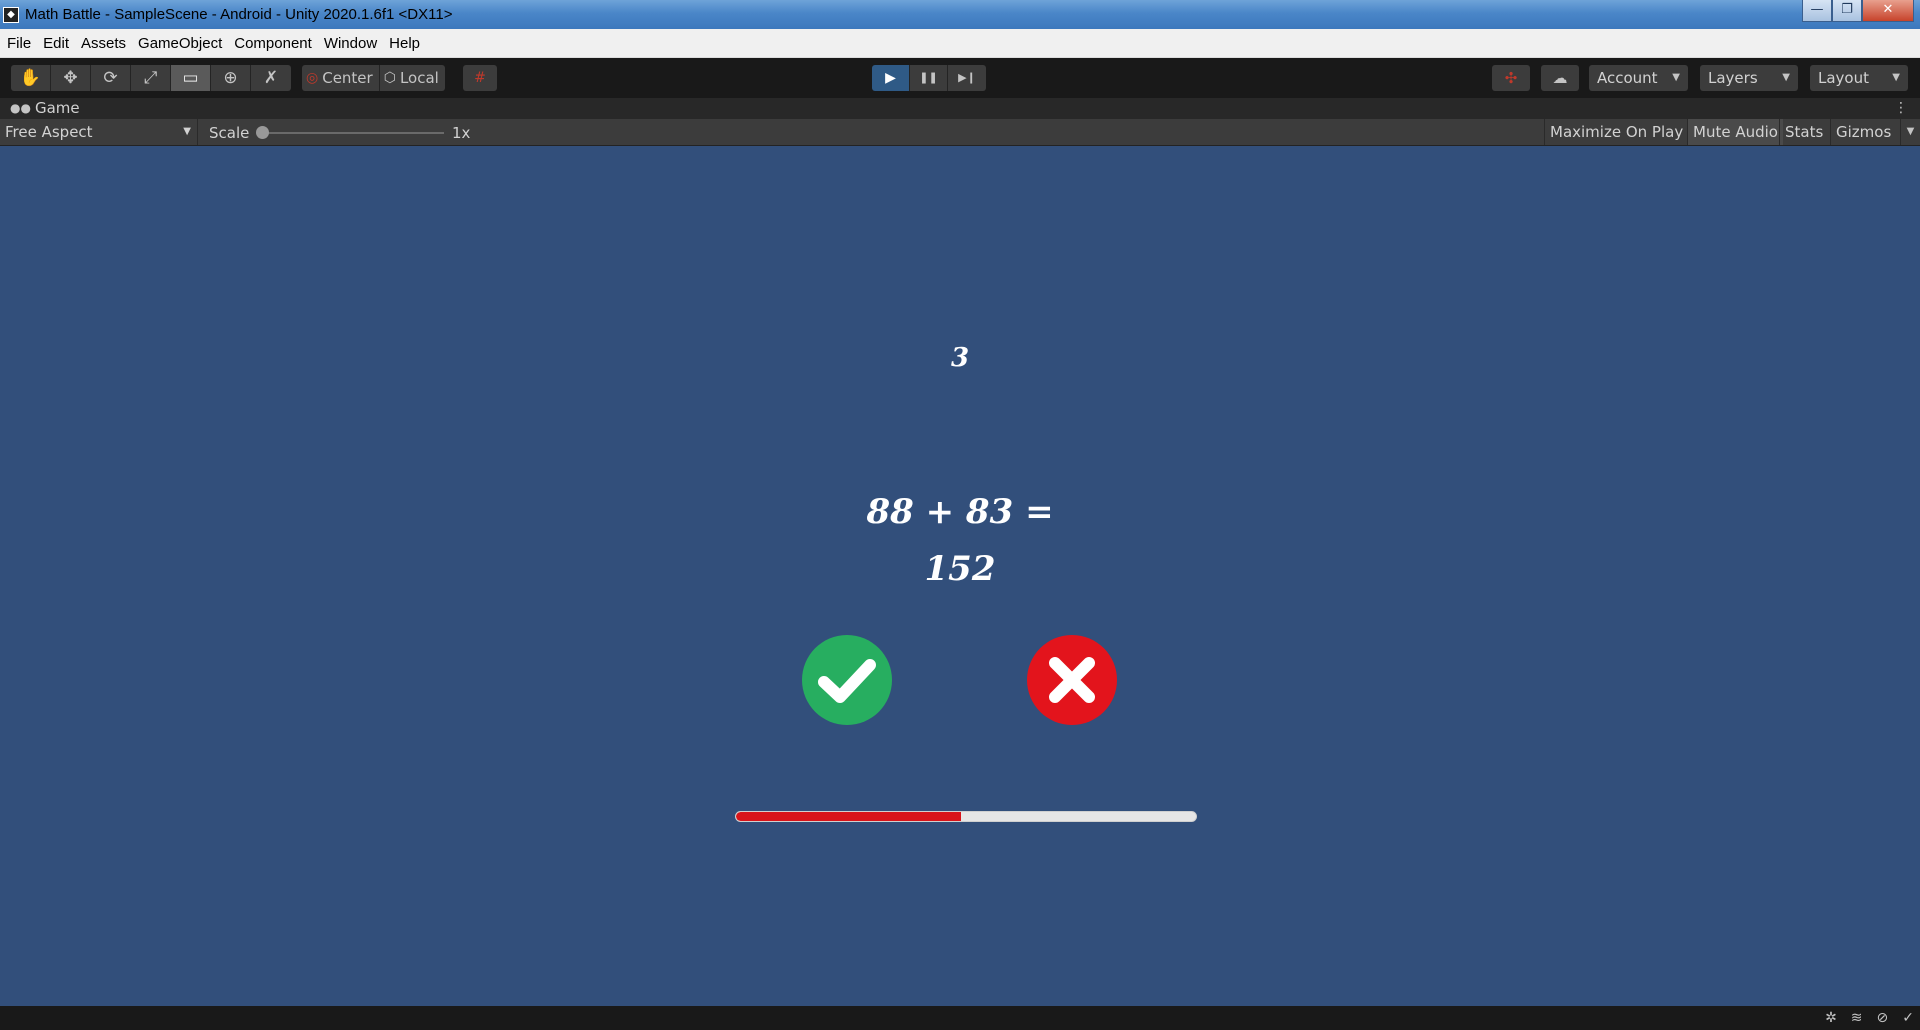 The image size is (1920, 1030). What do you see at coordinates (350, 43) in the screenshot?
I see `menu-window: Window` at bounding box center [350, 43].